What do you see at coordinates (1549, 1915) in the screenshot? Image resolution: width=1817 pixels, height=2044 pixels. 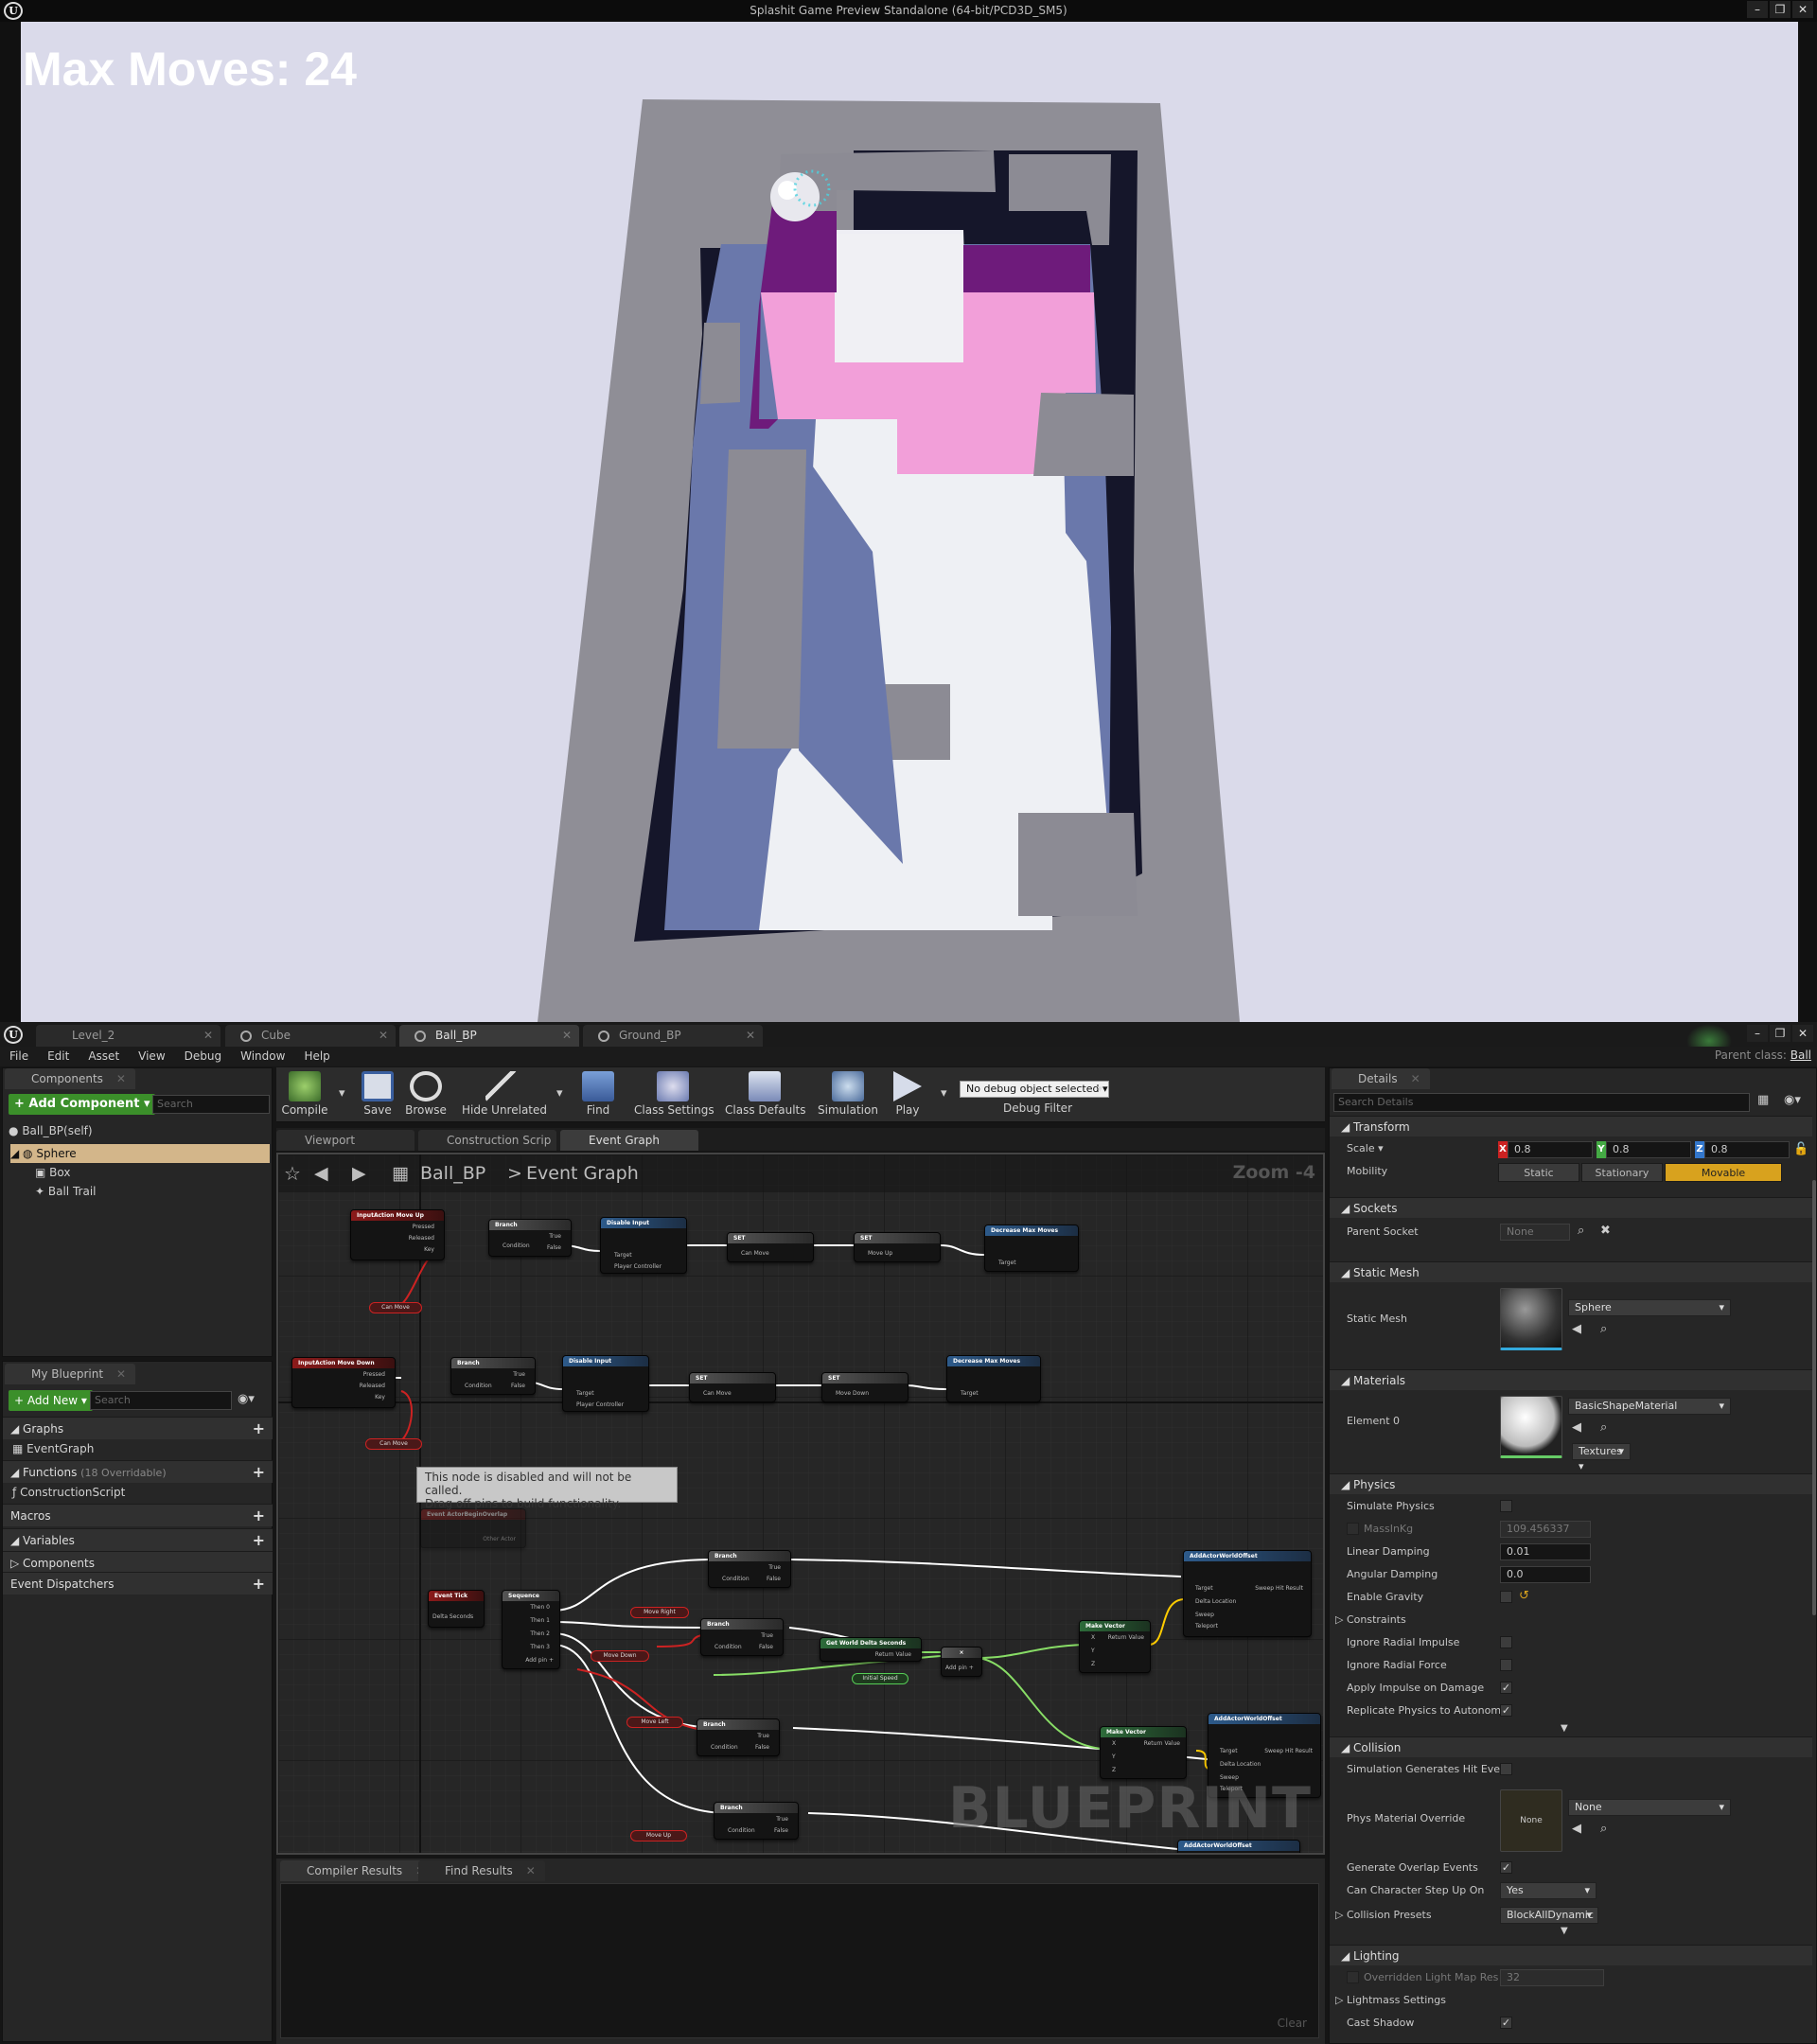 I see `collision-presets-select: BlockAllDynamic` at bounding box center [1549, 1915].